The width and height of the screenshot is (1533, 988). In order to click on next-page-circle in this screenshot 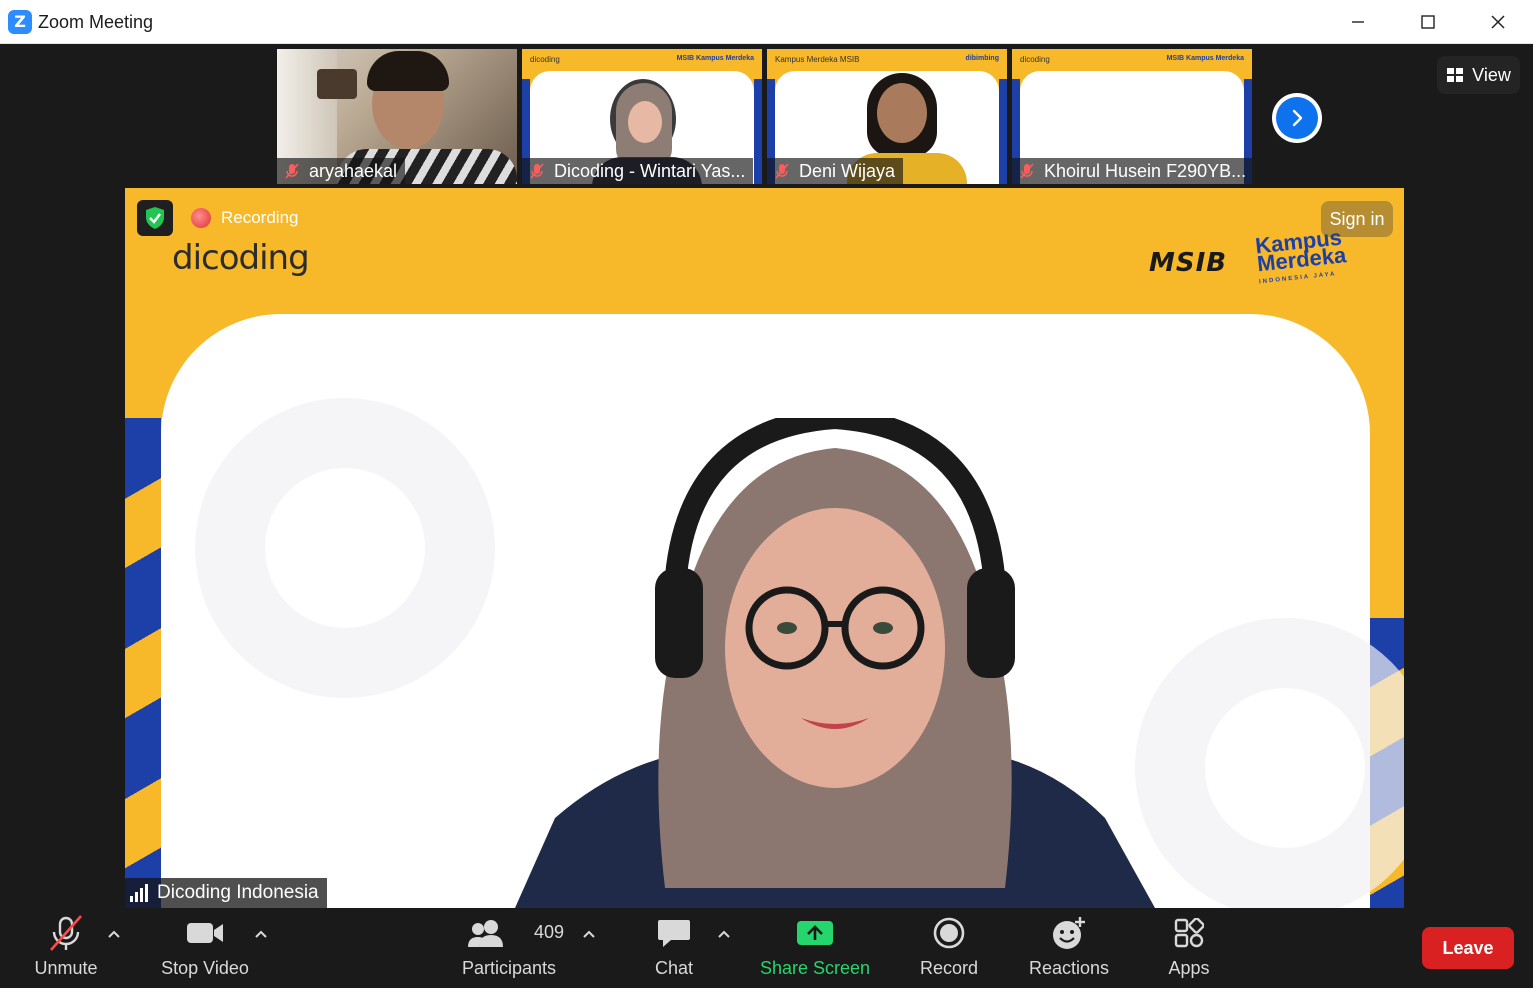, I will do `click(1297, 118)`.